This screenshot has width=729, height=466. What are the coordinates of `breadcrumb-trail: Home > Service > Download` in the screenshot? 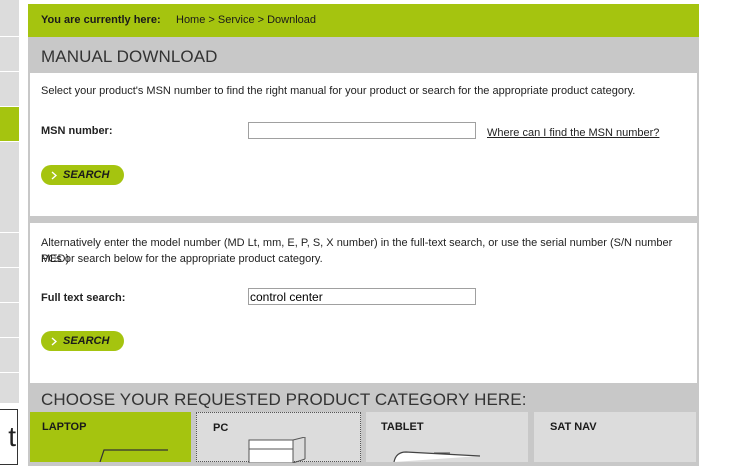 It's located at (246, 20).